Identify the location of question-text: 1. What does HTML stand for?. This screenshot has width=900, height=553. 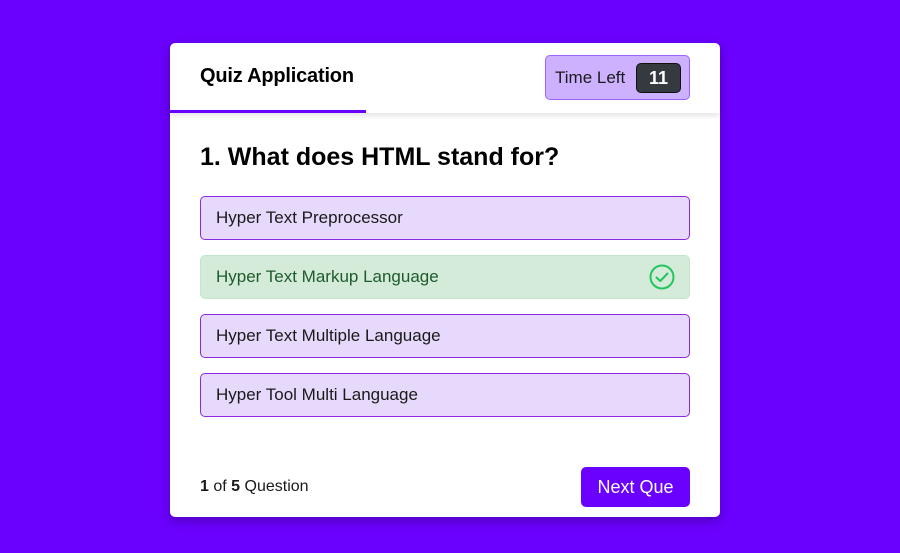
(380, 157).